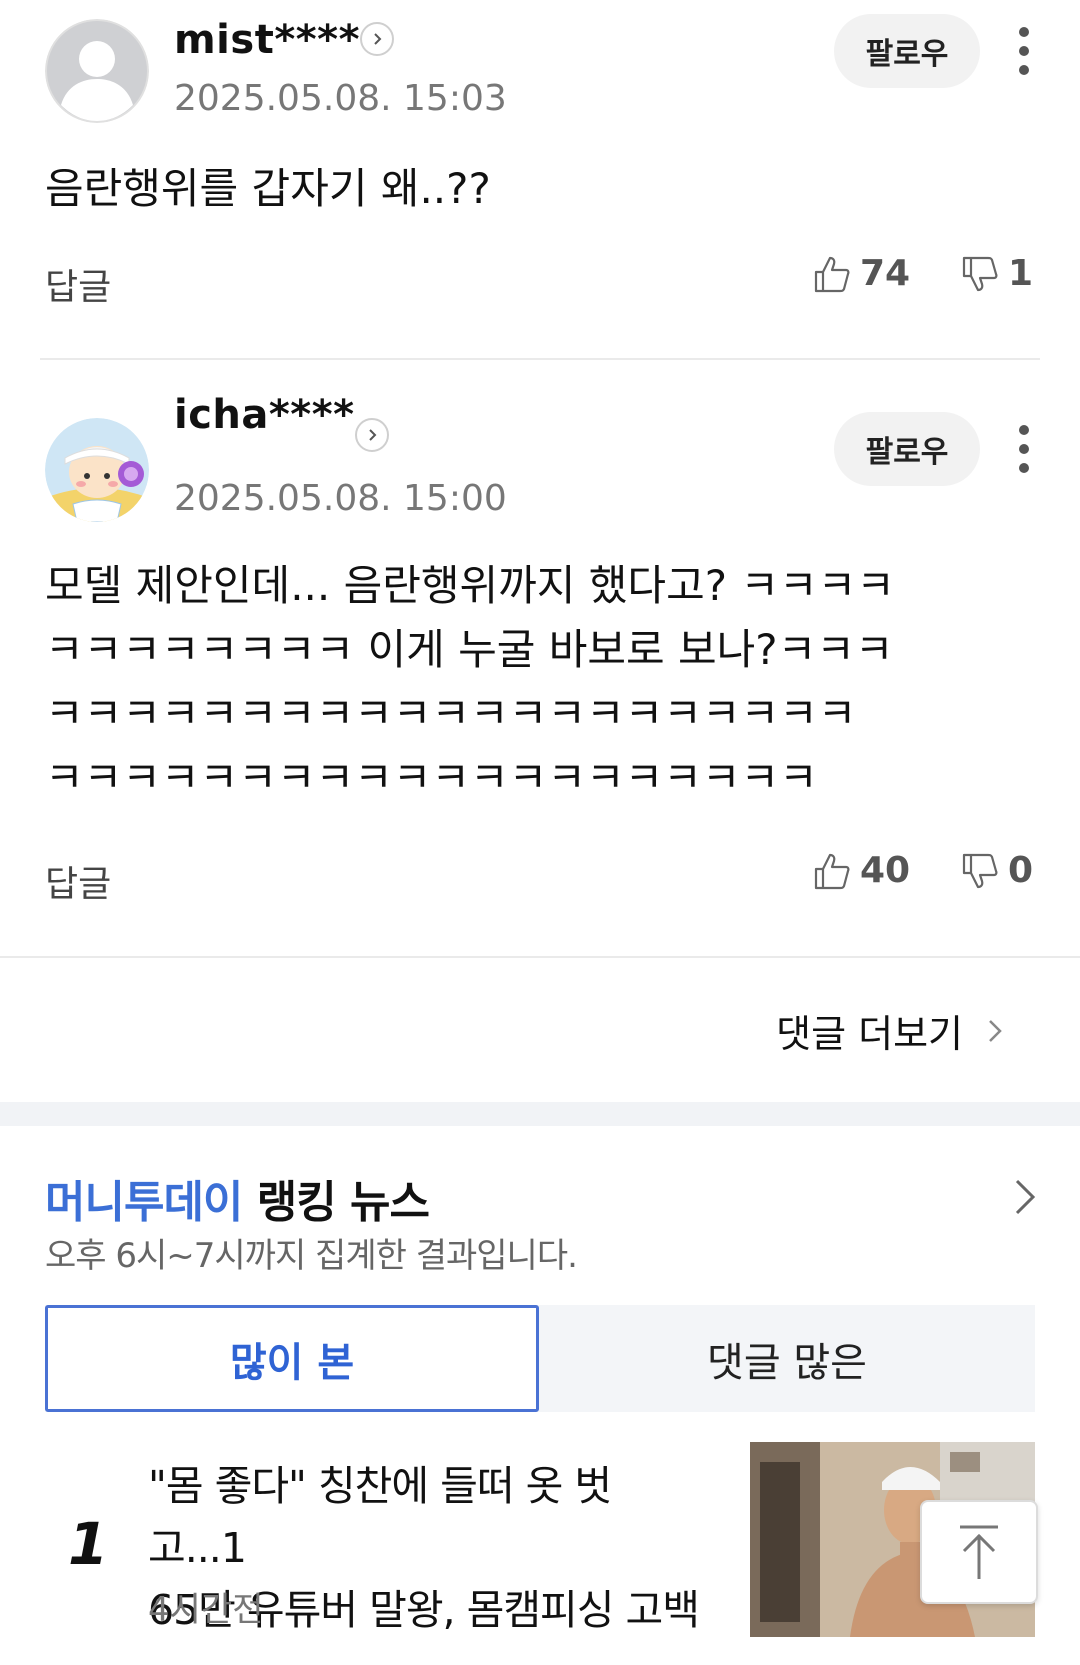 This screenshot has height=1665, width=1080. Describe the element at coordinates (540, 1114) in the screenshot. I see `section-separator` at that location.